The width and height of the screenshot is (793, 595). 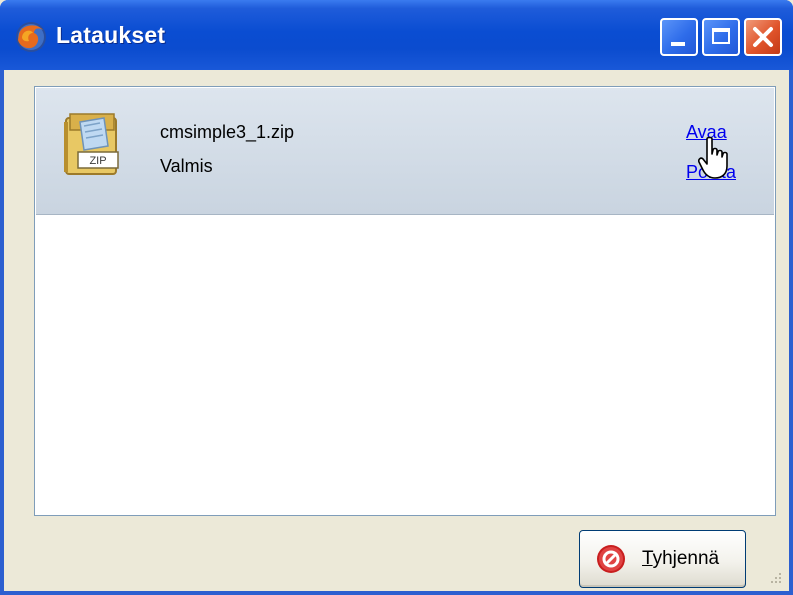 I want to click on resize-grip-icon, so click(x=775, y=577).